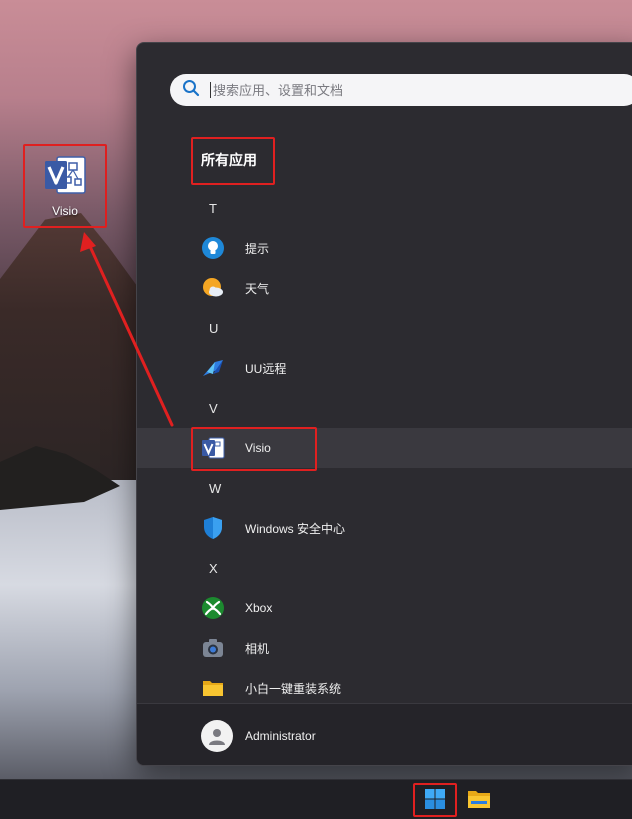 Image resolution: width=632 pixels, height=819 pixels. I want to click on camera-icon, so click(213, 648).